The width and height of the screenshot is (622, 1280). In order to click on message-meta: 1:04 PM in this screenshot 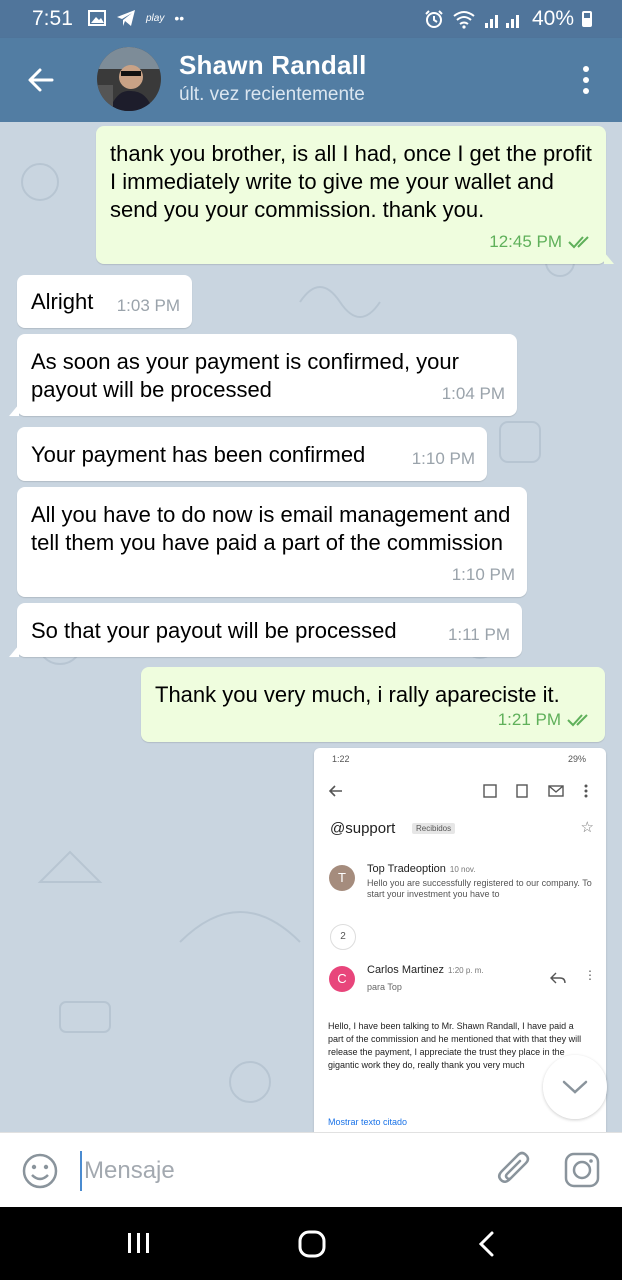, I will do `click(473, 394)`.